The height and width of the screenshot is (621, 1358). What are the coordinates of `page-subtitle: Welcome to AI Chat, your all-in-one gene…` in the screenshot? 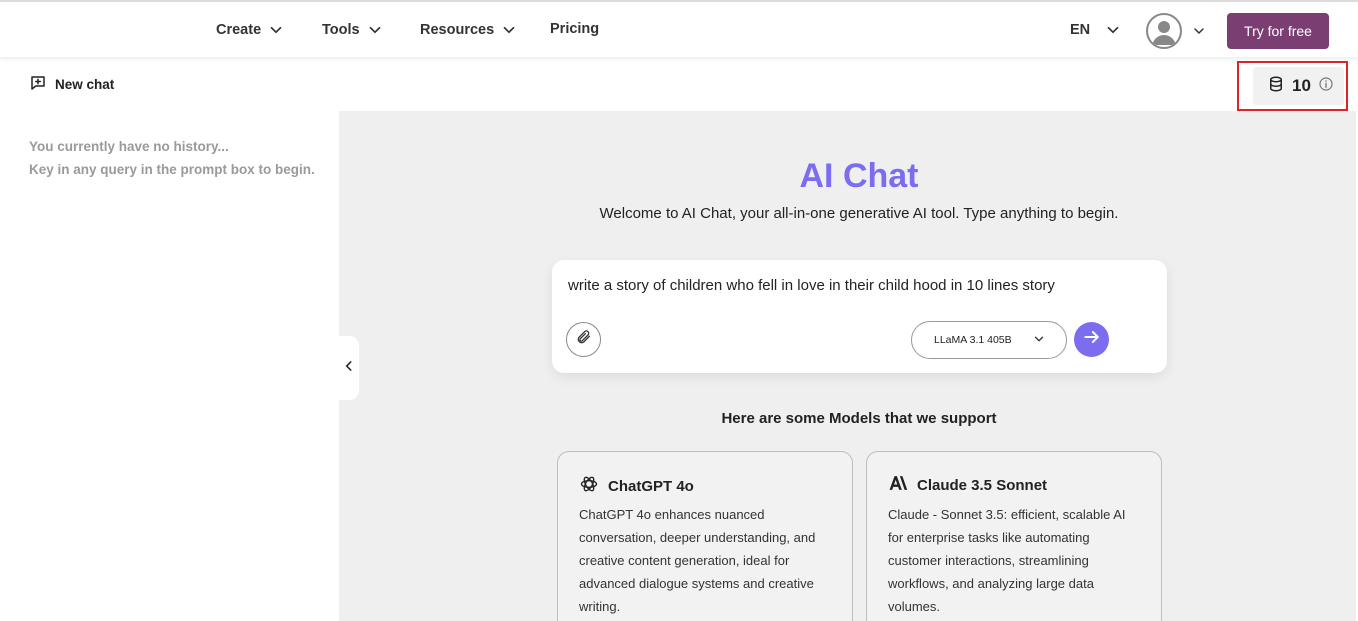 It's located at (859, 213).